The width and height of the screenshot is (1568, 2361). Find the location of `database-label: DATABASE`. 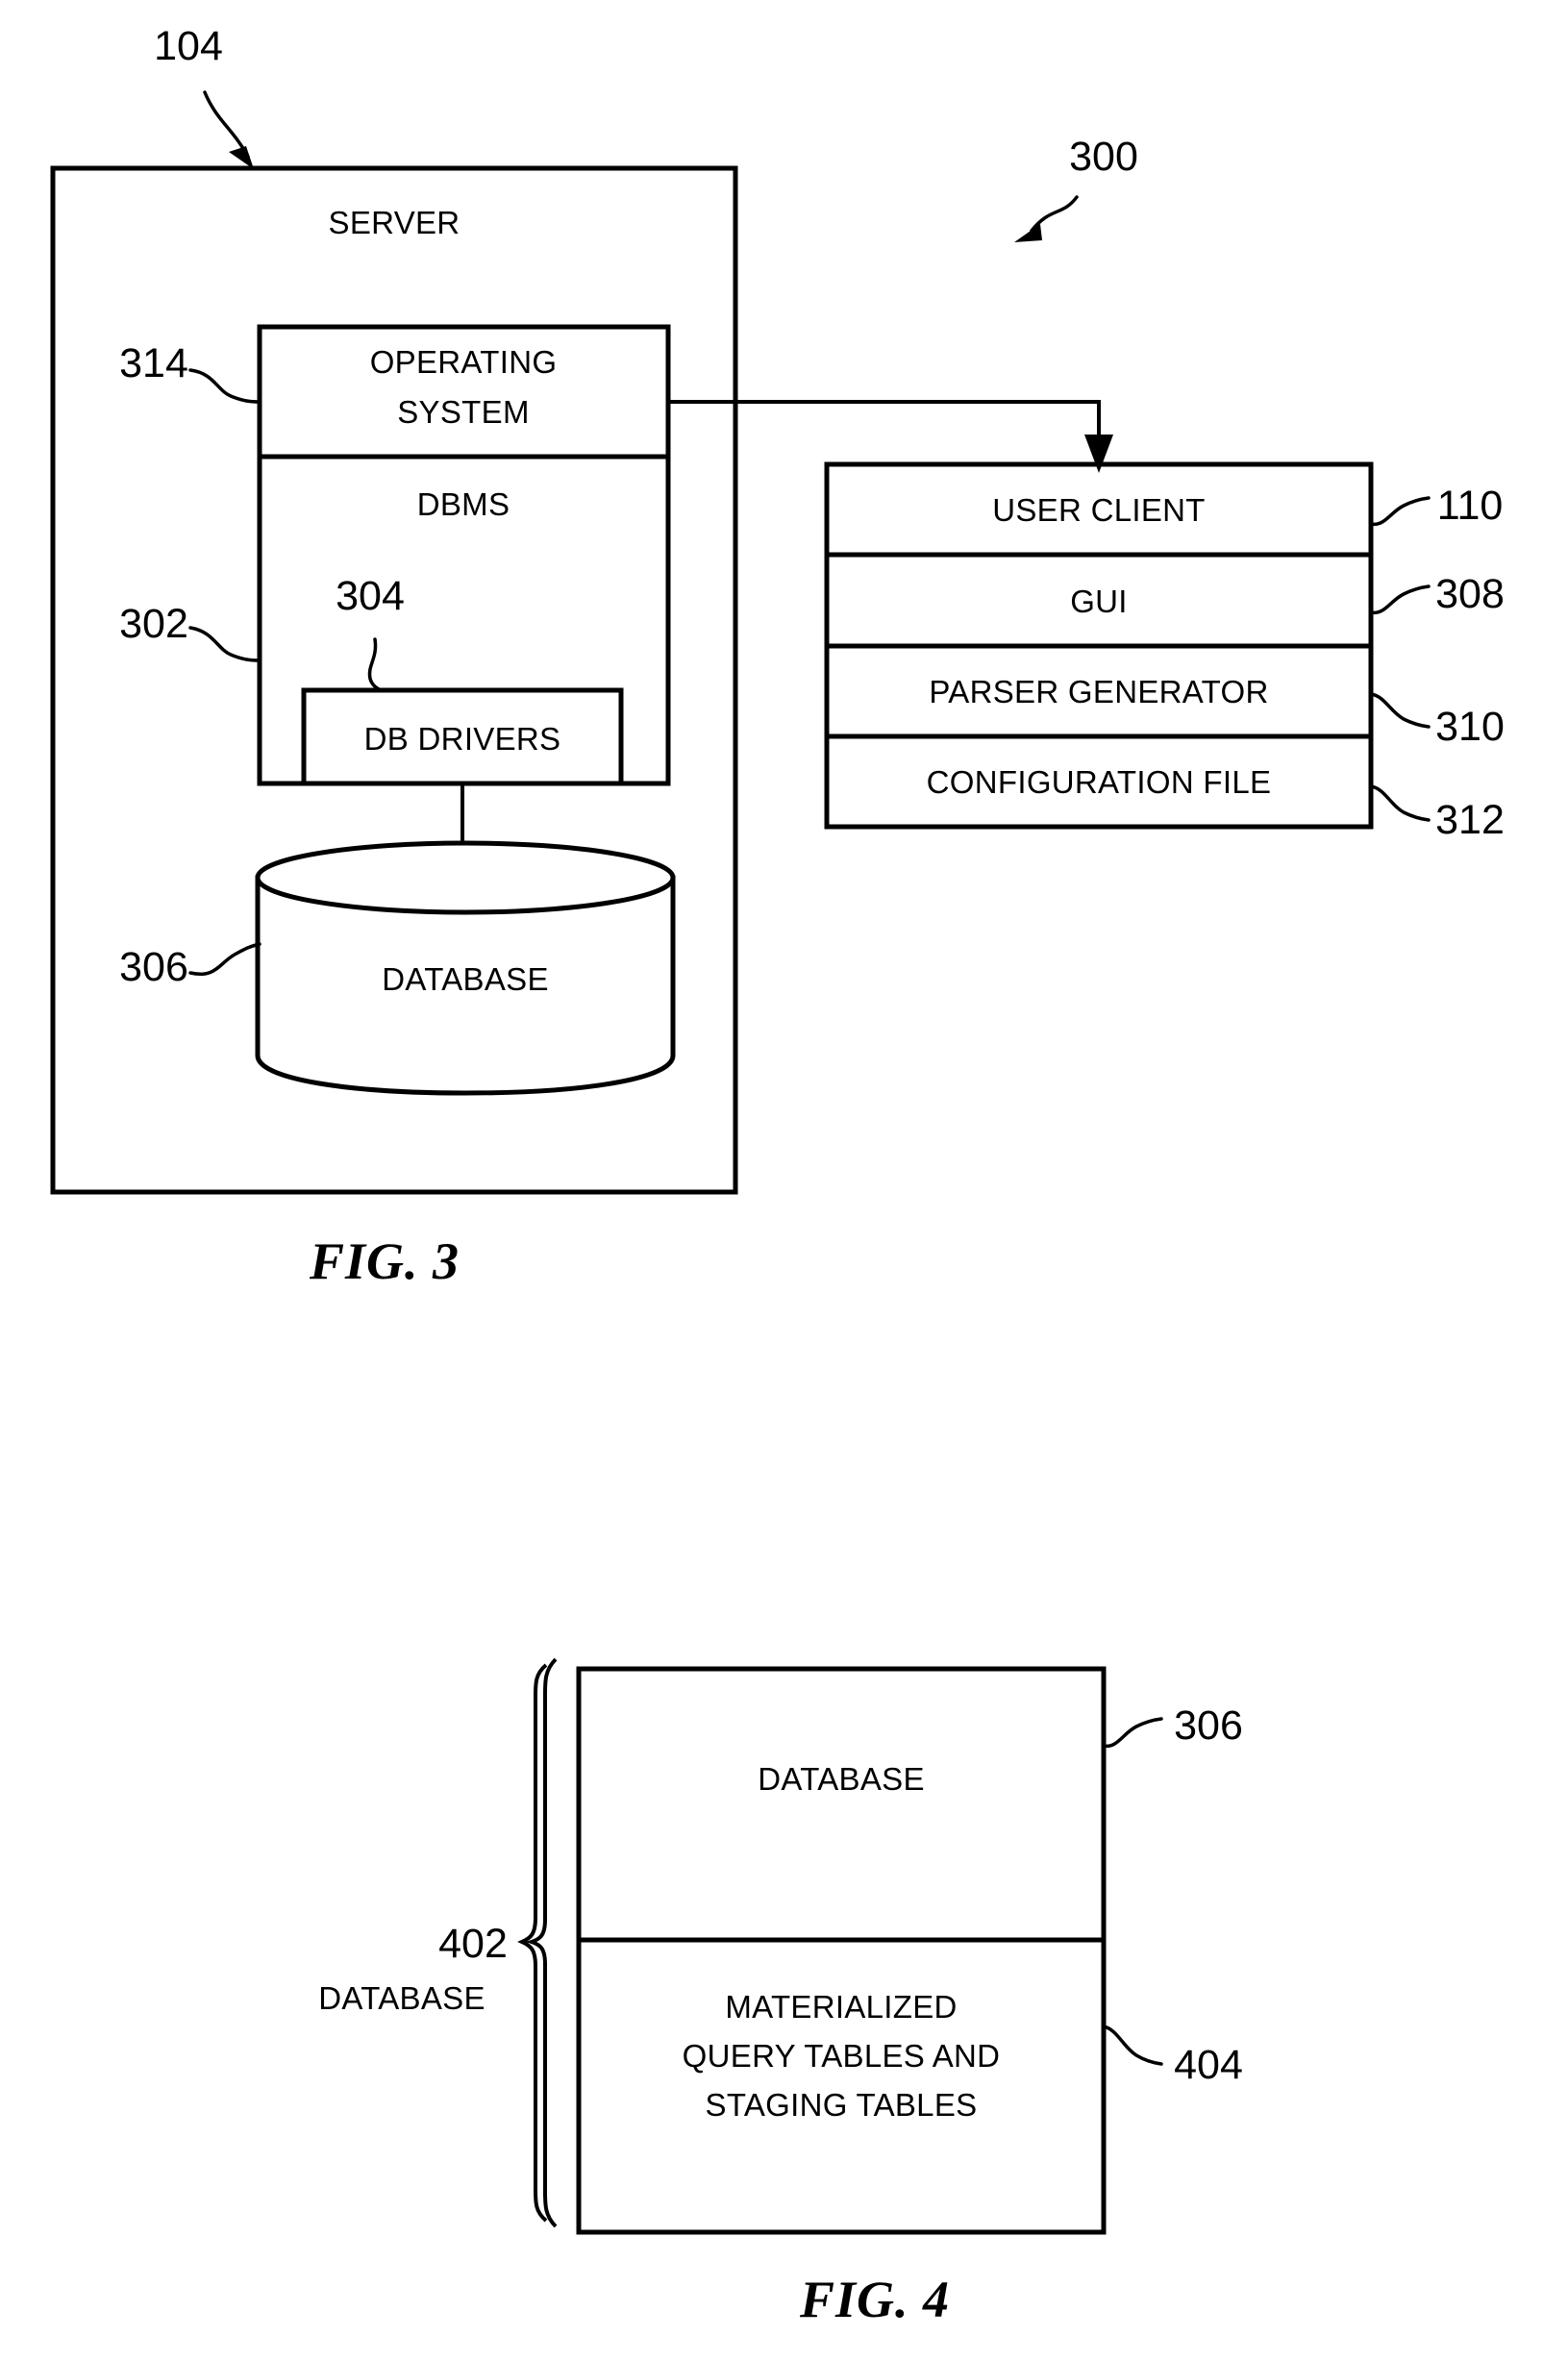

database-label: DATABASE is located at coordinates (465, 979).